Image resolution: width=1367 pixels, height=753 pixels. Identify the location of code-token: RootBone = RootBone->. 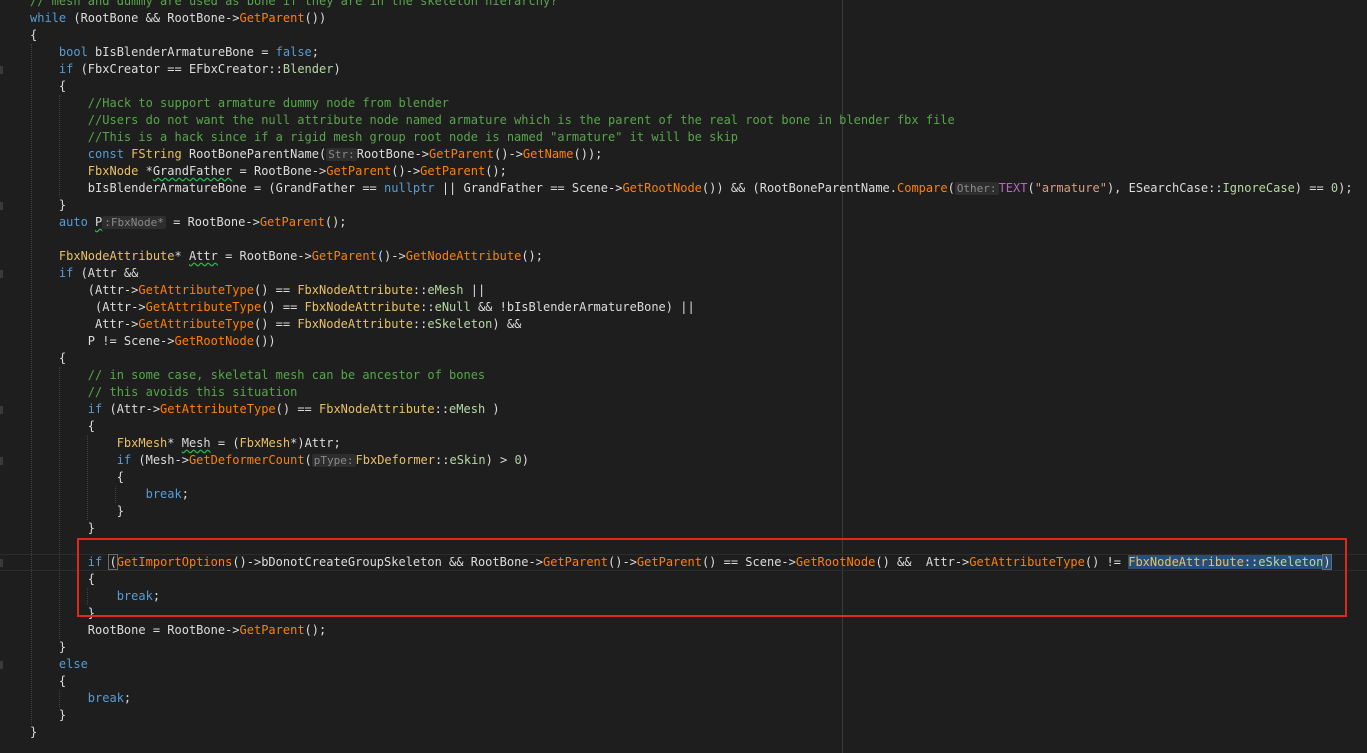
(135, 630).